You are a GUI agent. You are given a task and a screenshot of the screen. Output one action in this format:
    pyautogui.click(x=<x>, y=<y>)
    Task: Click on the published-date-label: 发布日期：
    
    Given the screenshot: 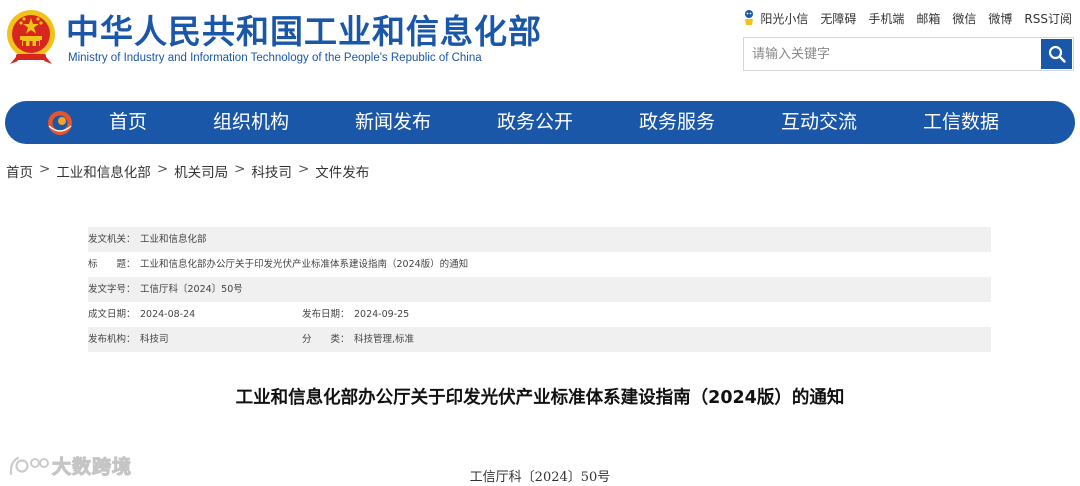 What is the action you would take?
    pyautogui.click(x=326, y=314)
    